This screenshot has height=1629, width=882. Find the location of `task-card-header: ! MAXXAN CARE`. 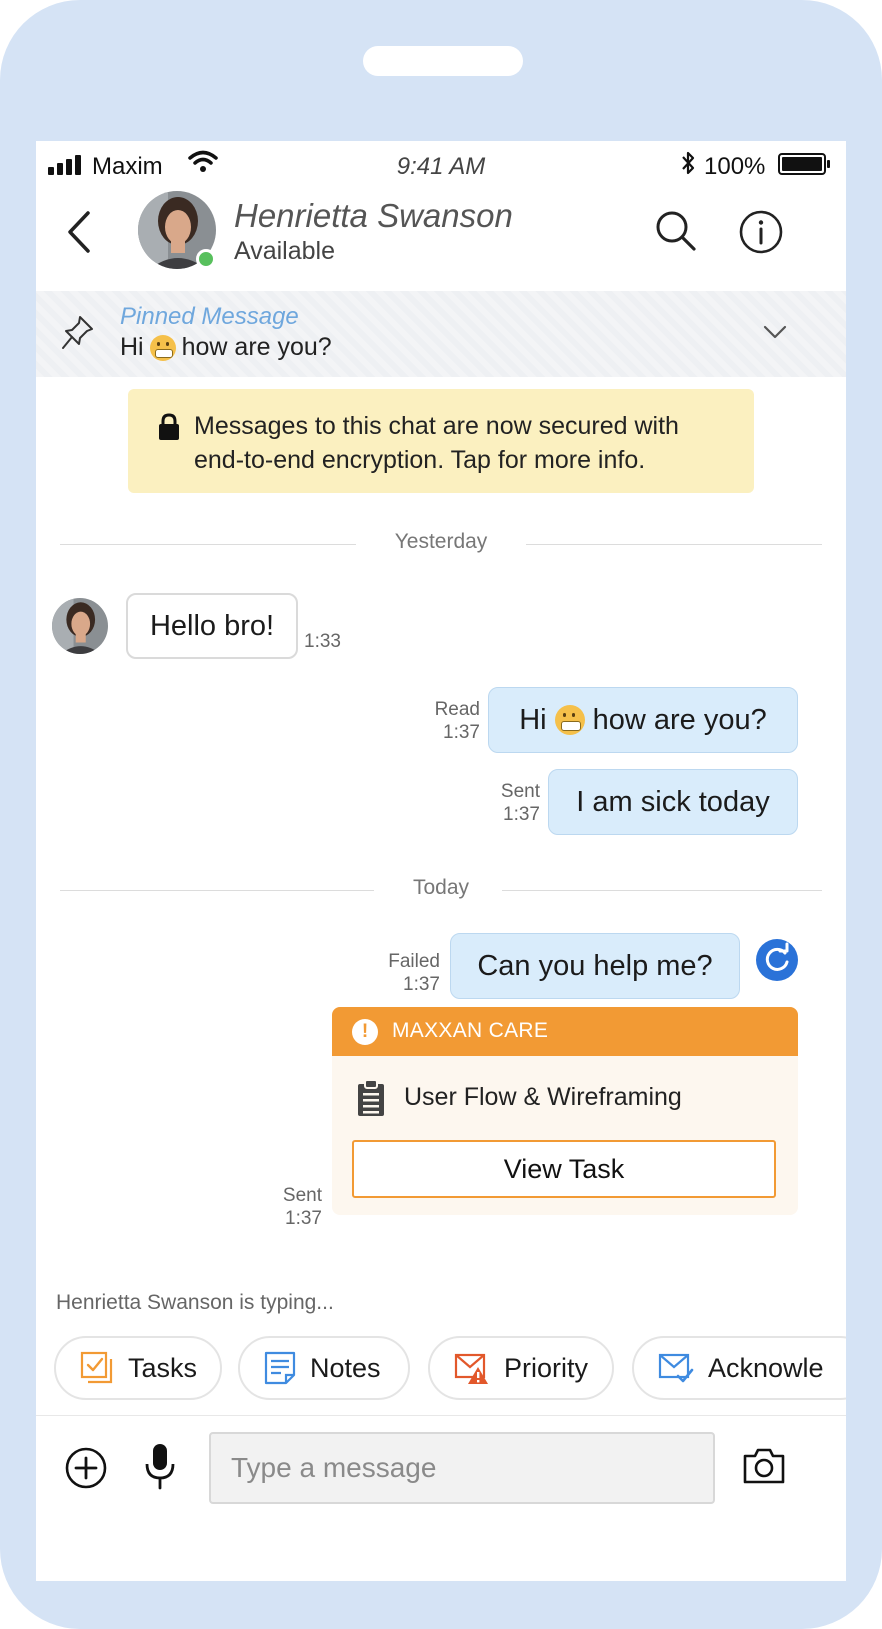

task-card-header: ! MAXXAN CARE is located at coordinates (565, 1031).